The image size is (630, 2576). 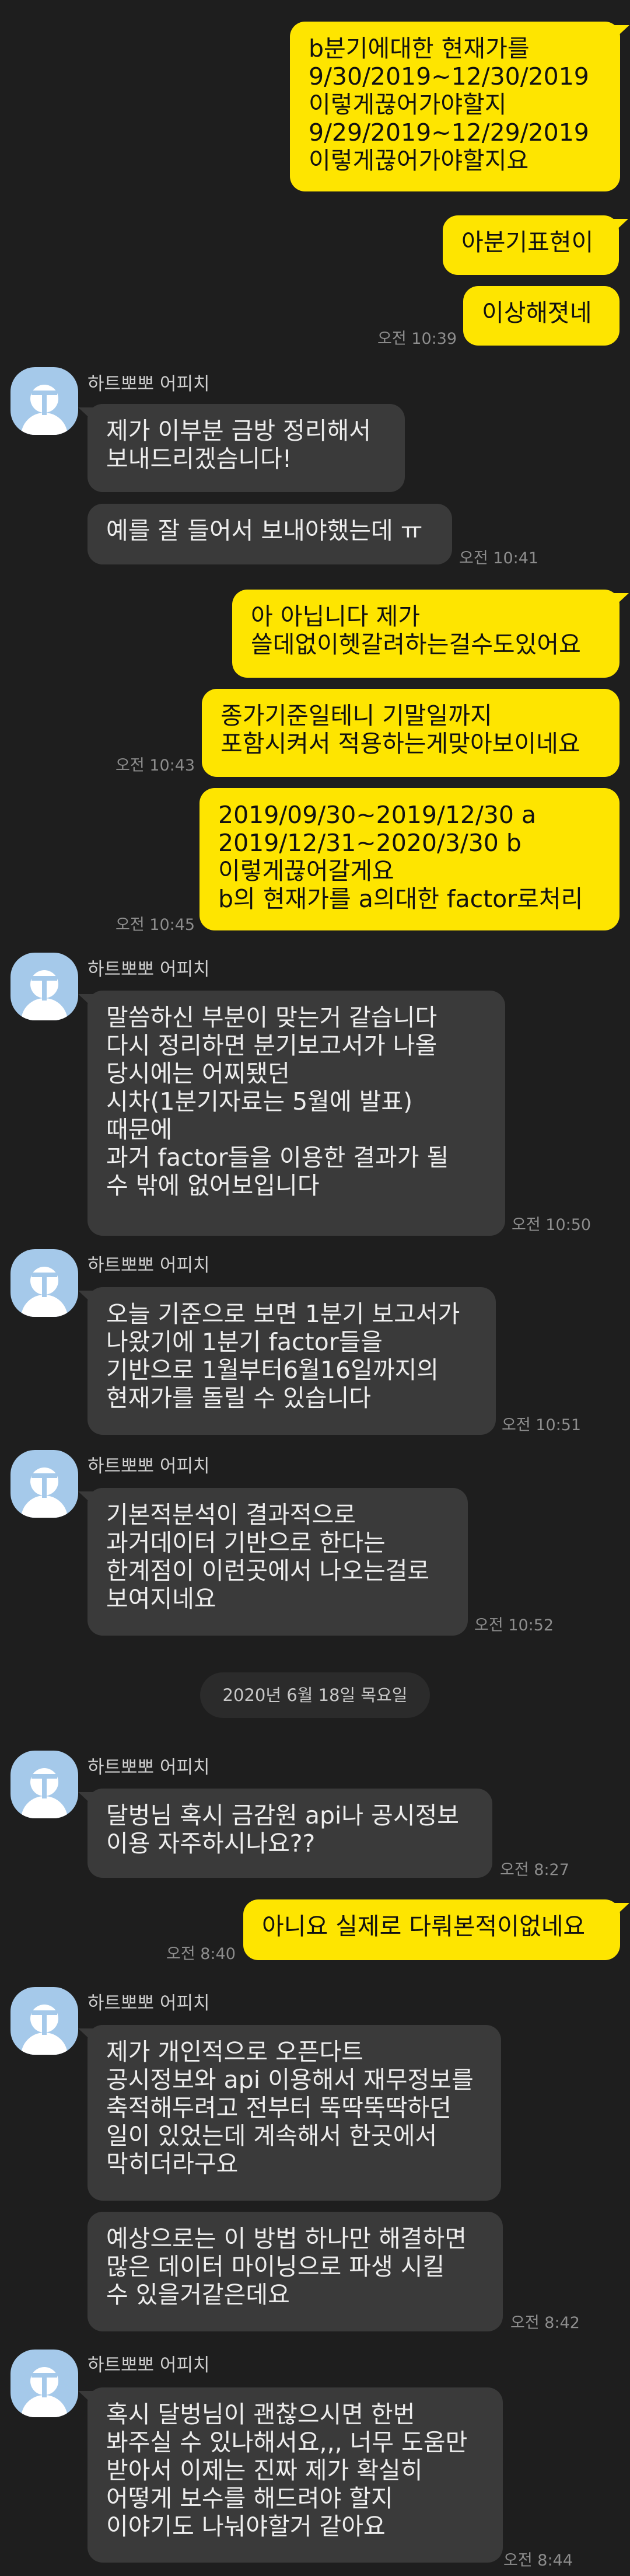 I want to click on timestamp: 오전 10:51, so click(x=542, y=1425).